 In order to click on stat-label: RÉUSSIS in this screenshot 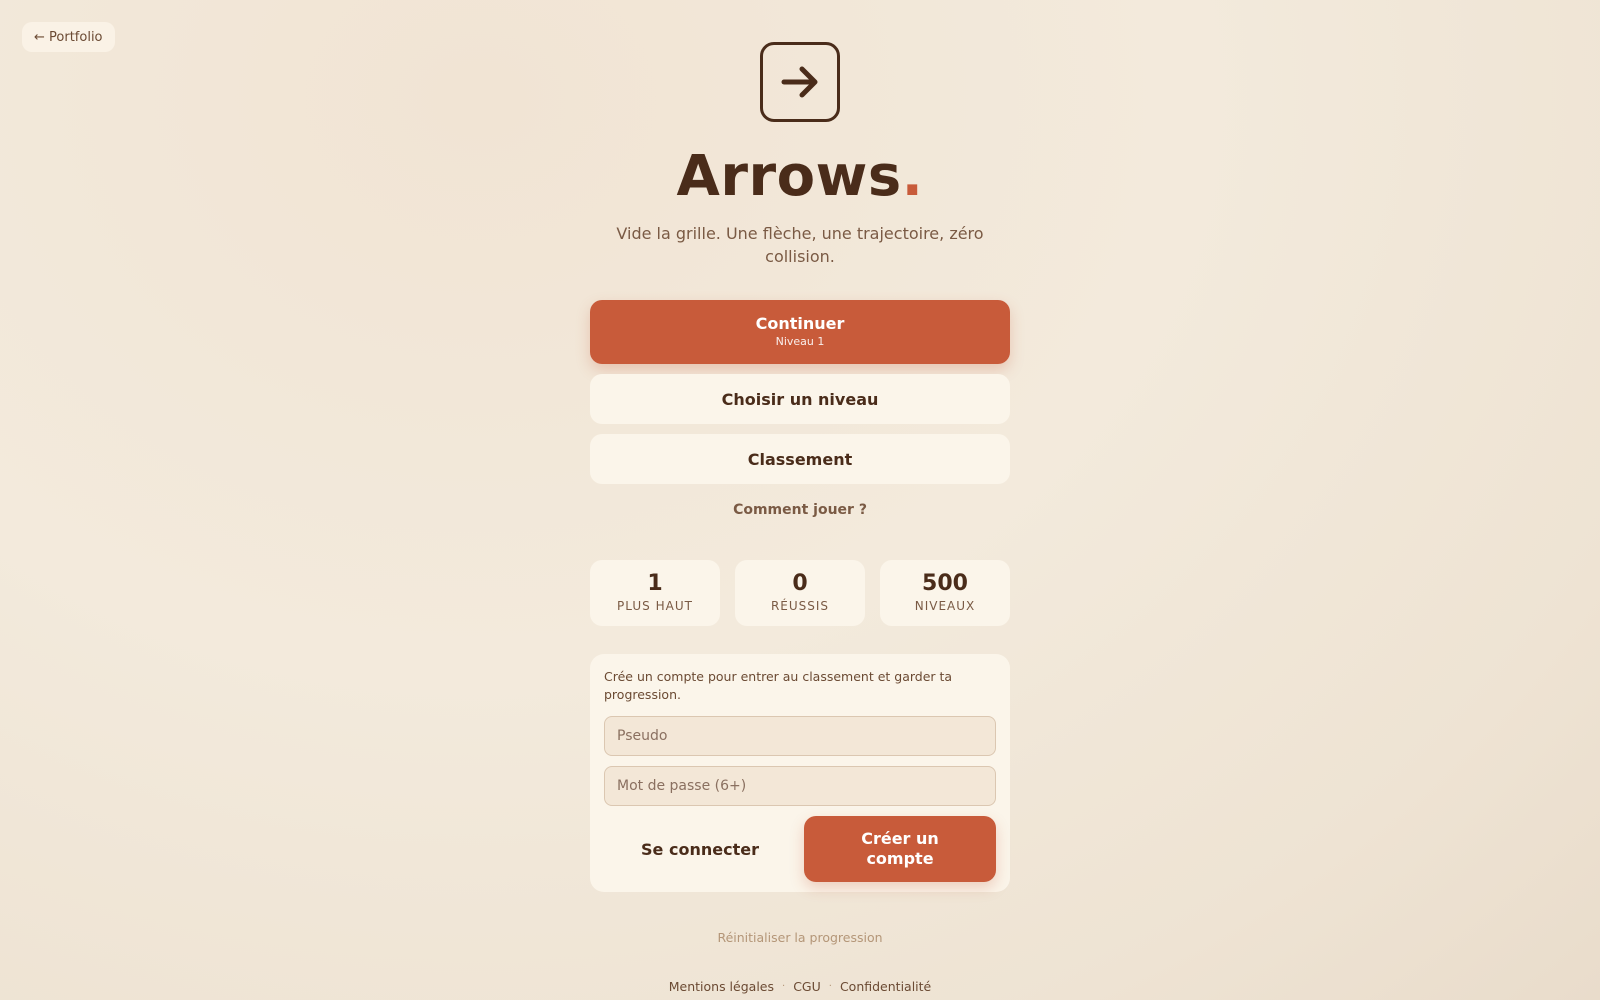, I will do `click(800, 606)`.